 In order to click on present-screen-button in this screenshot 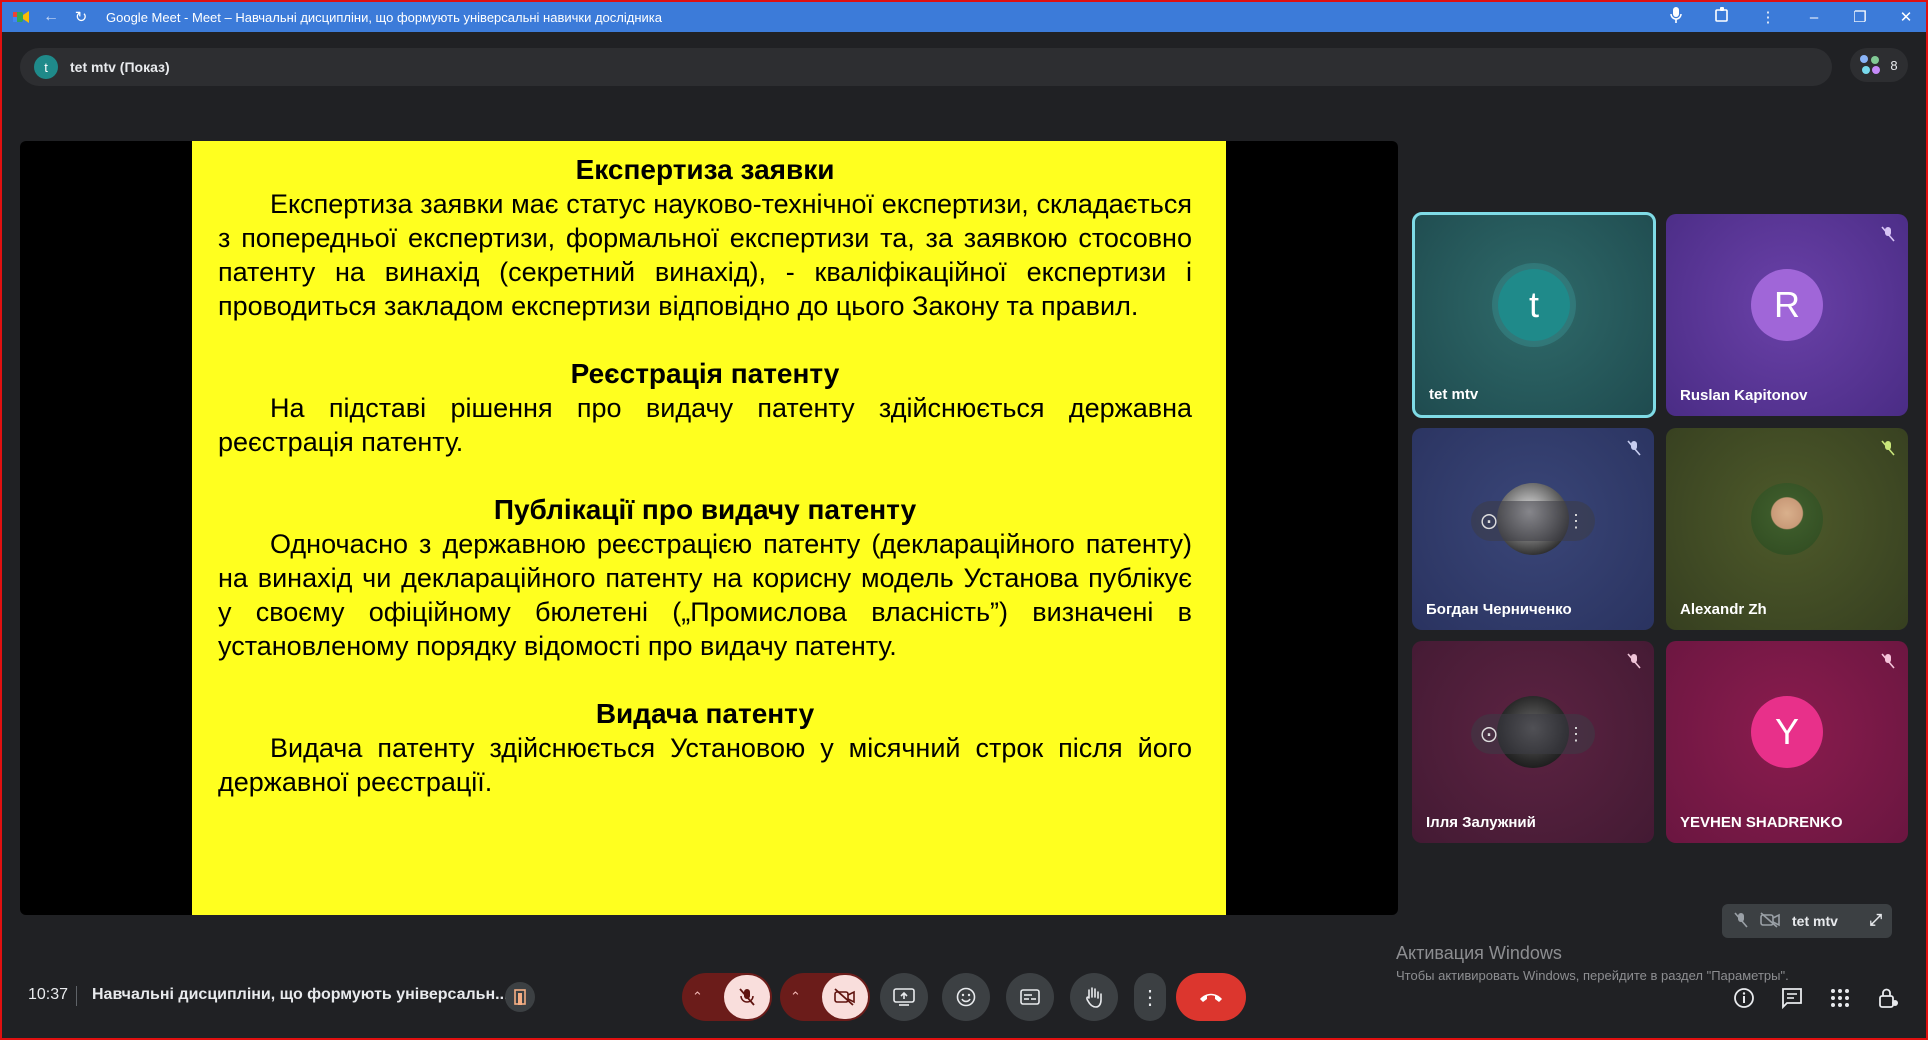, I will do `click(904, 997)`.